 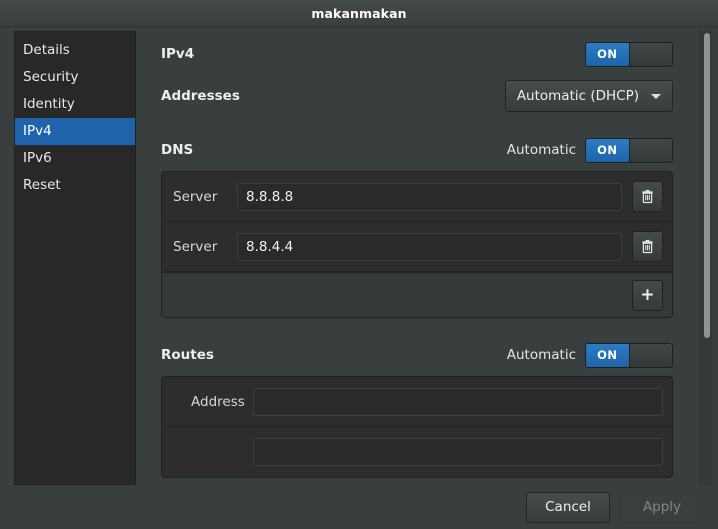 What do you see at coordinates (420, 96) in the screenshot?
I see `addresses-row: Addresses Automatic (DHCP)` at bounding box center [420, 96].